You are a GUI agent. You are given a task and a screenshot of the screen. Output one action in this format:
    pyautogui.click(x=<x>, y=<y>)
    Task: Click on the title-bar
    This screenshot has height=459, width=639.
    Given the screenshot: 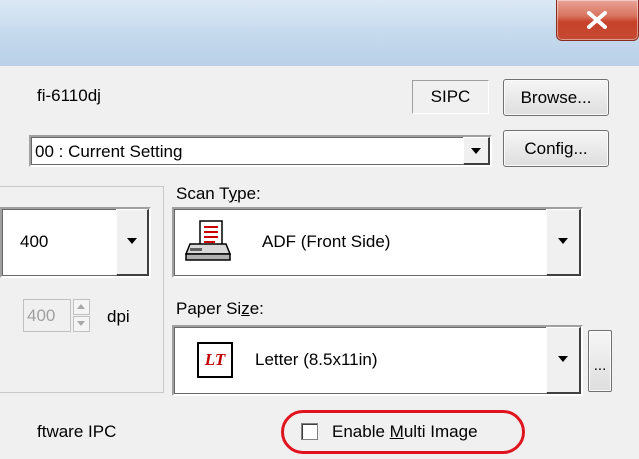 What is the action you would take?
    pyautogui.click(x=319, y=33)
    